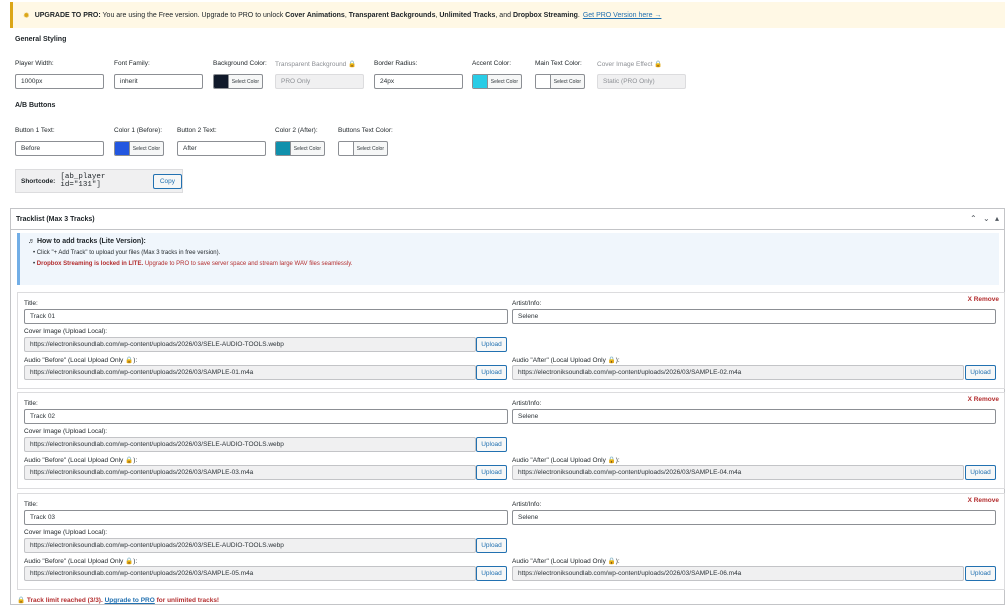 The height and width of the screenshot is (605, 1005). Describe the element at coordinates (560, 81) in the screenshot. I see `main-text-color-picker: Select Color` at that location.